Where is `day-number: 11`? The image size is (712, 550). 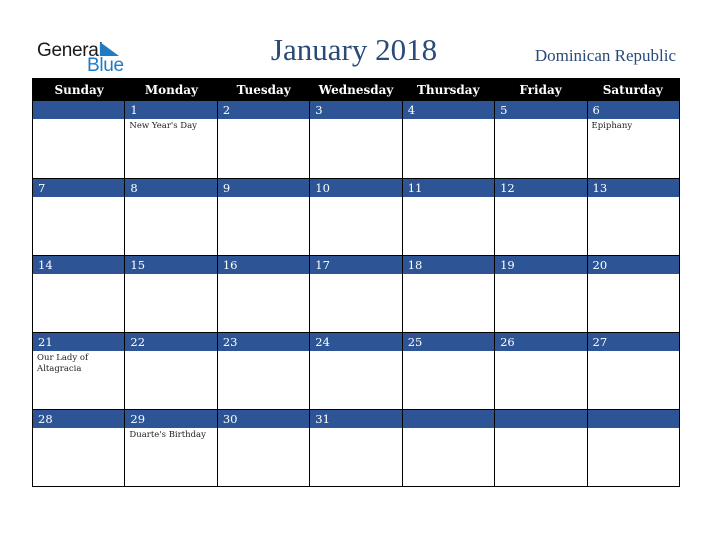
day-number: 11 is located at coordinates (448, 187).